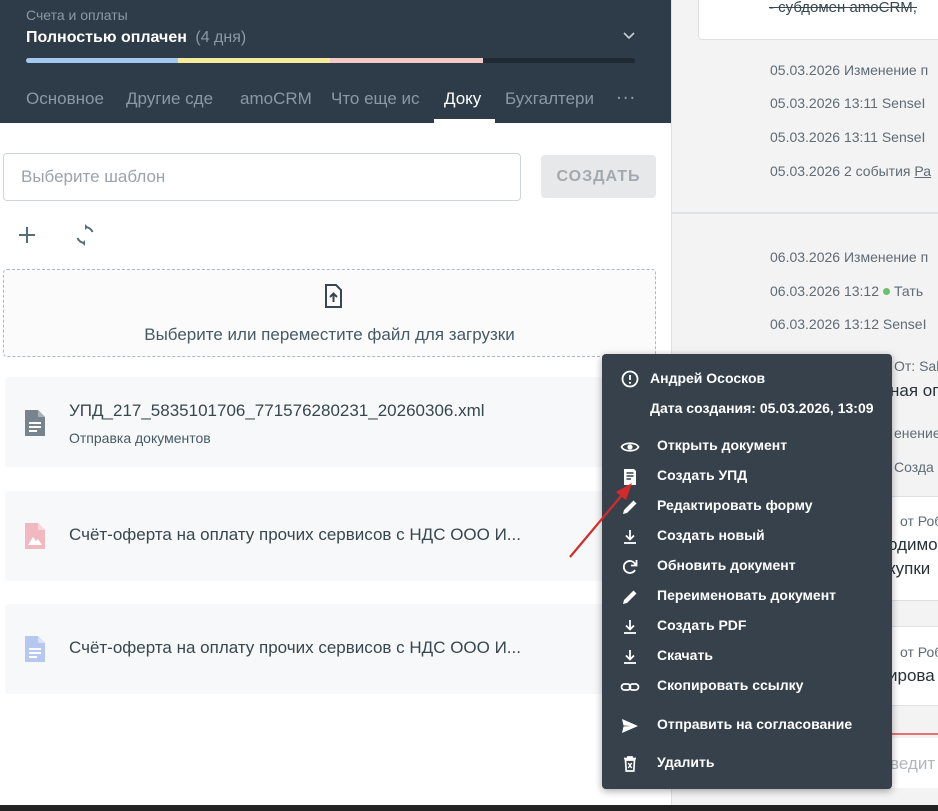 This screenshot has width=938, height=811. Describe the element at coordinates (333, 296) in the screenshot. I see `file-upload-icon` at that location.